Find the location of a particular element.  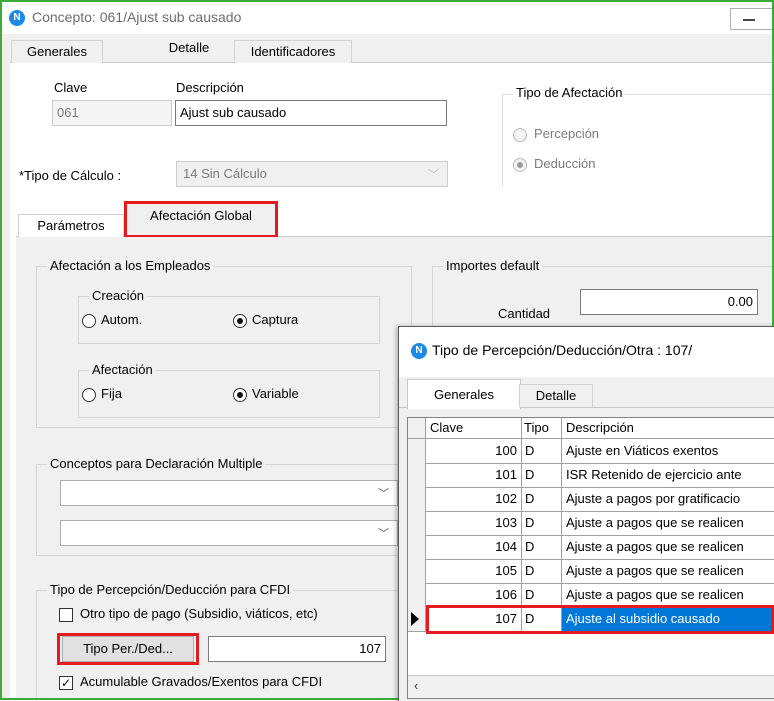

afectacion-group: Afectación is located at coordinates (229, 390).